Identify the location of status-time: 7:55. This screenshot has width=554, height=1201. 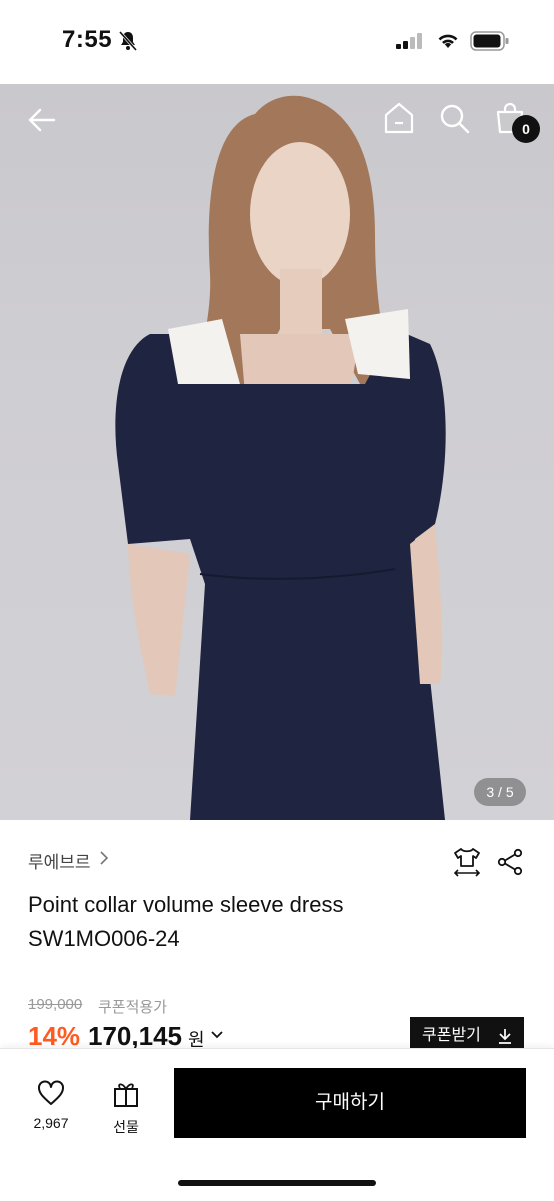
(87, 39).